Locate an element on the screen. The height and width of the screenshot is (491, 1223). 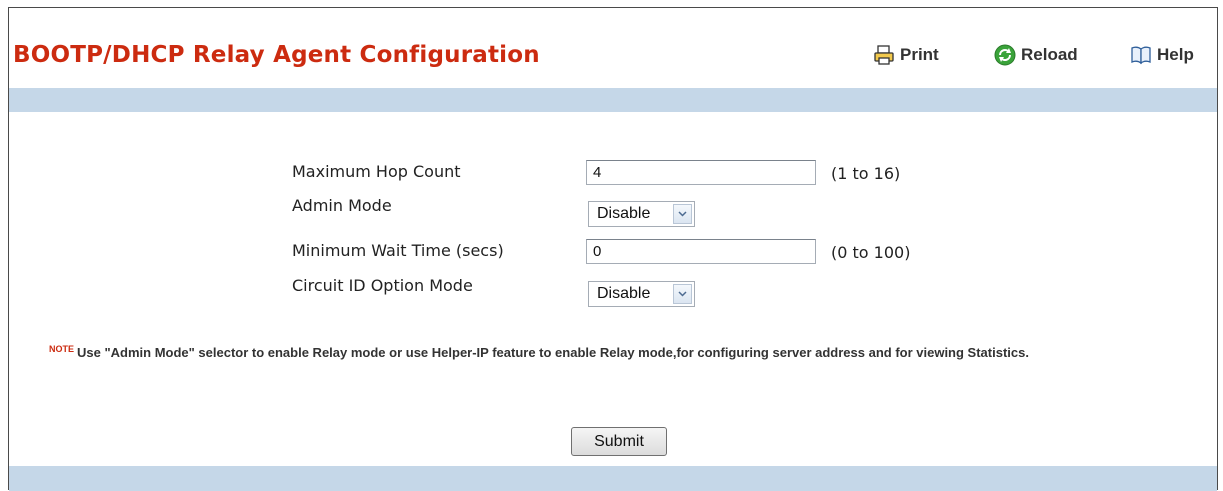
reload-icon is located at coordinates (1005, 55).